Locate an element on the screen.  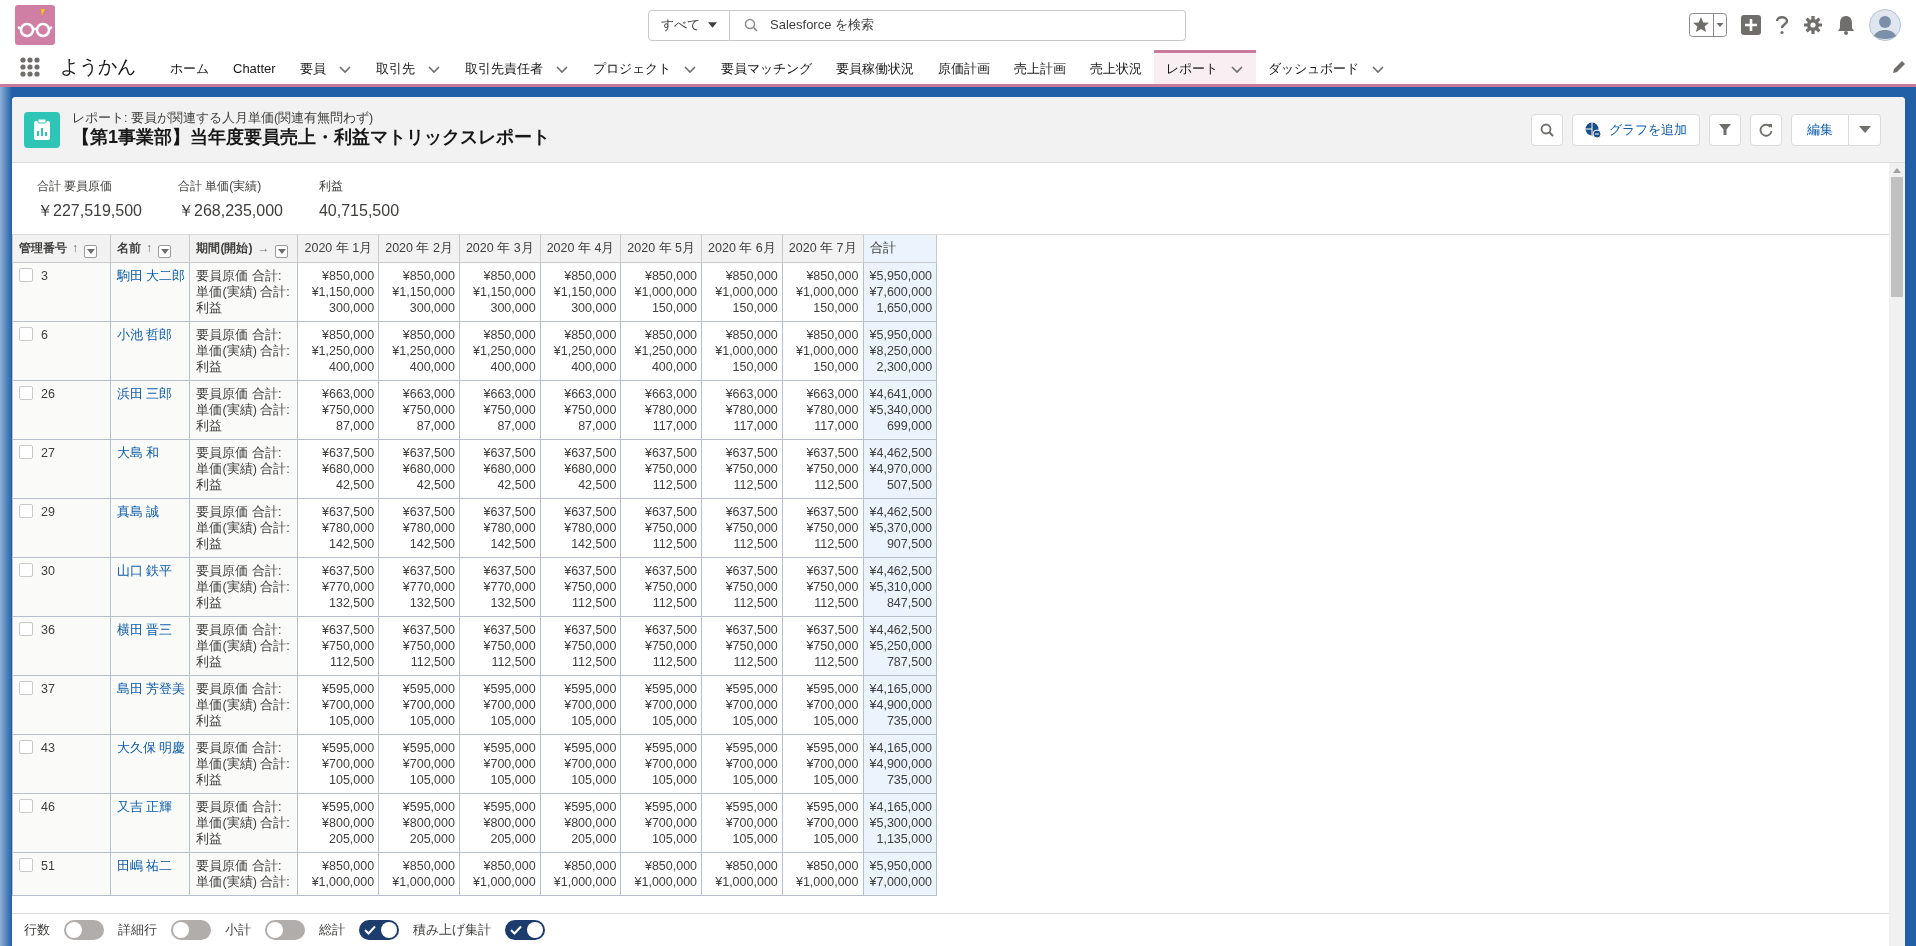
total-value: 735,000 is located at coordinates (909, 720).